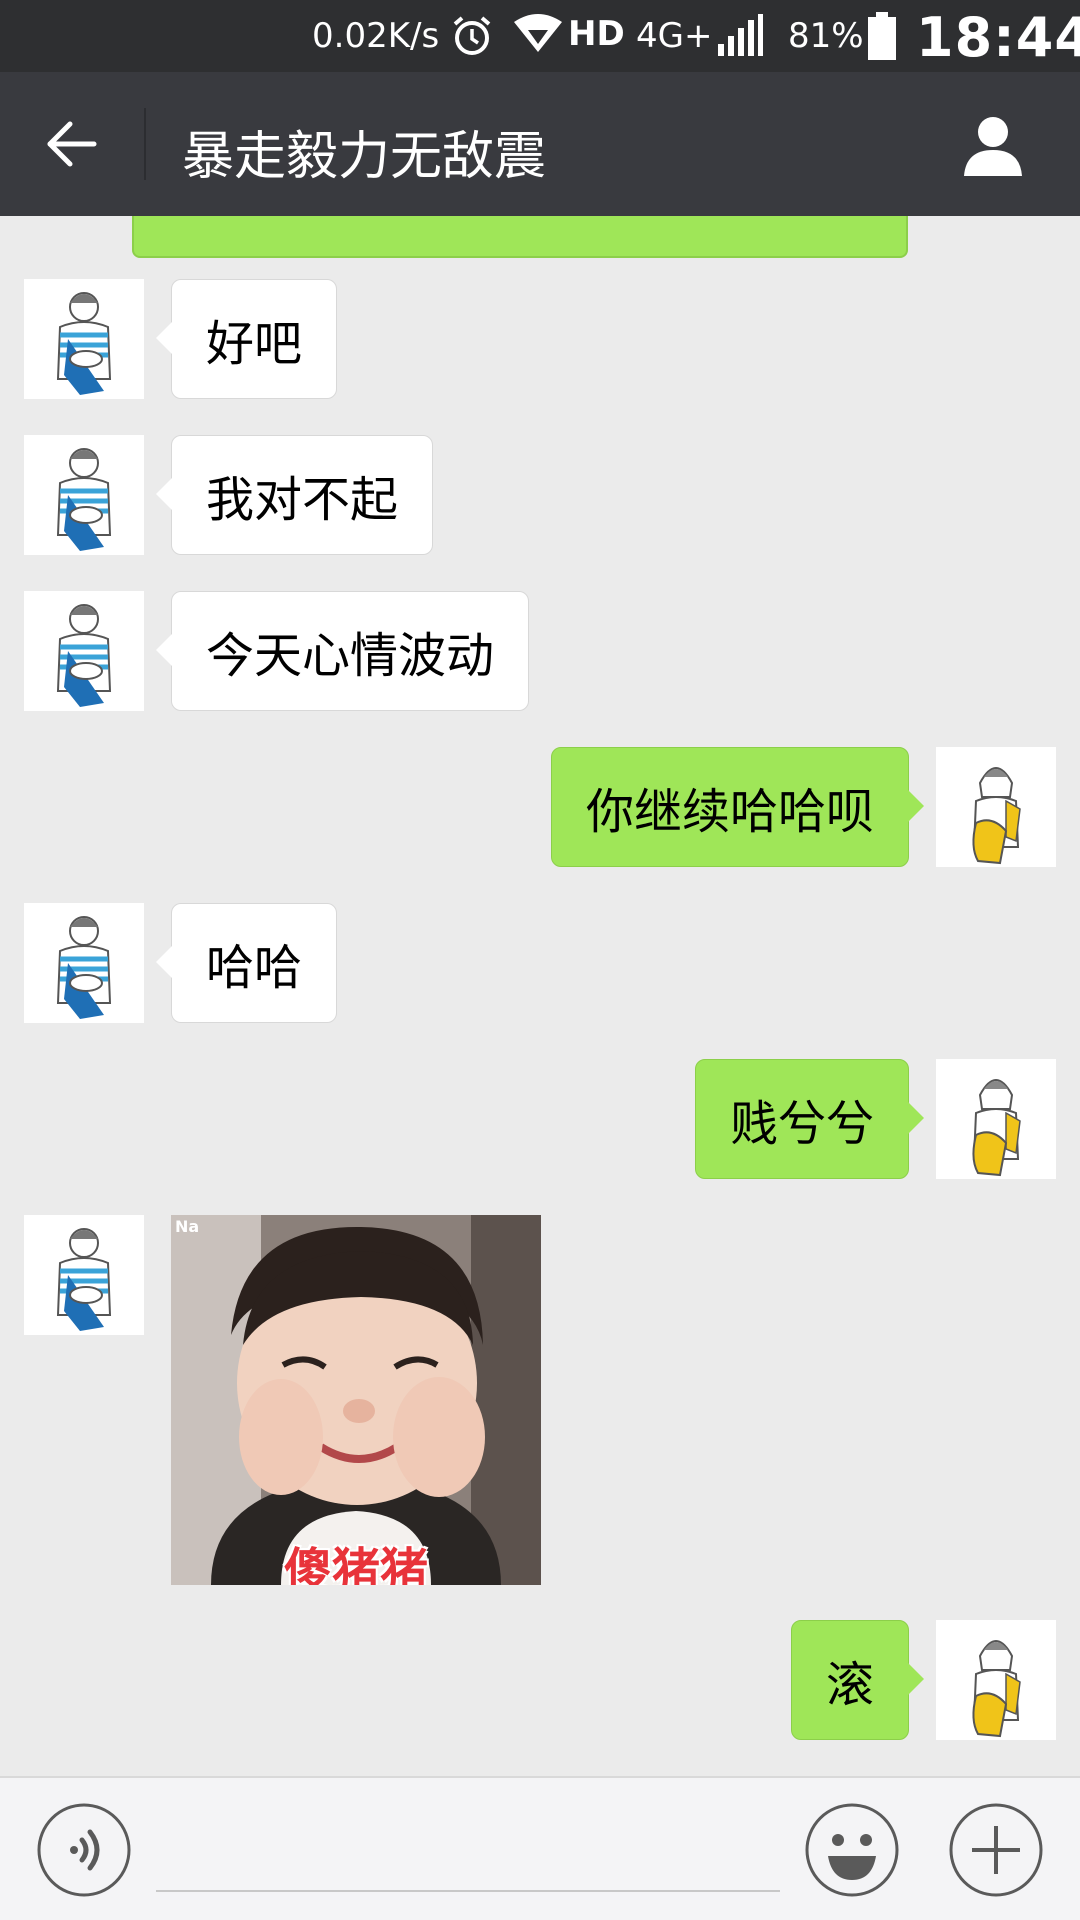  I want to click on message-text: 好吧, so click(254, 344).